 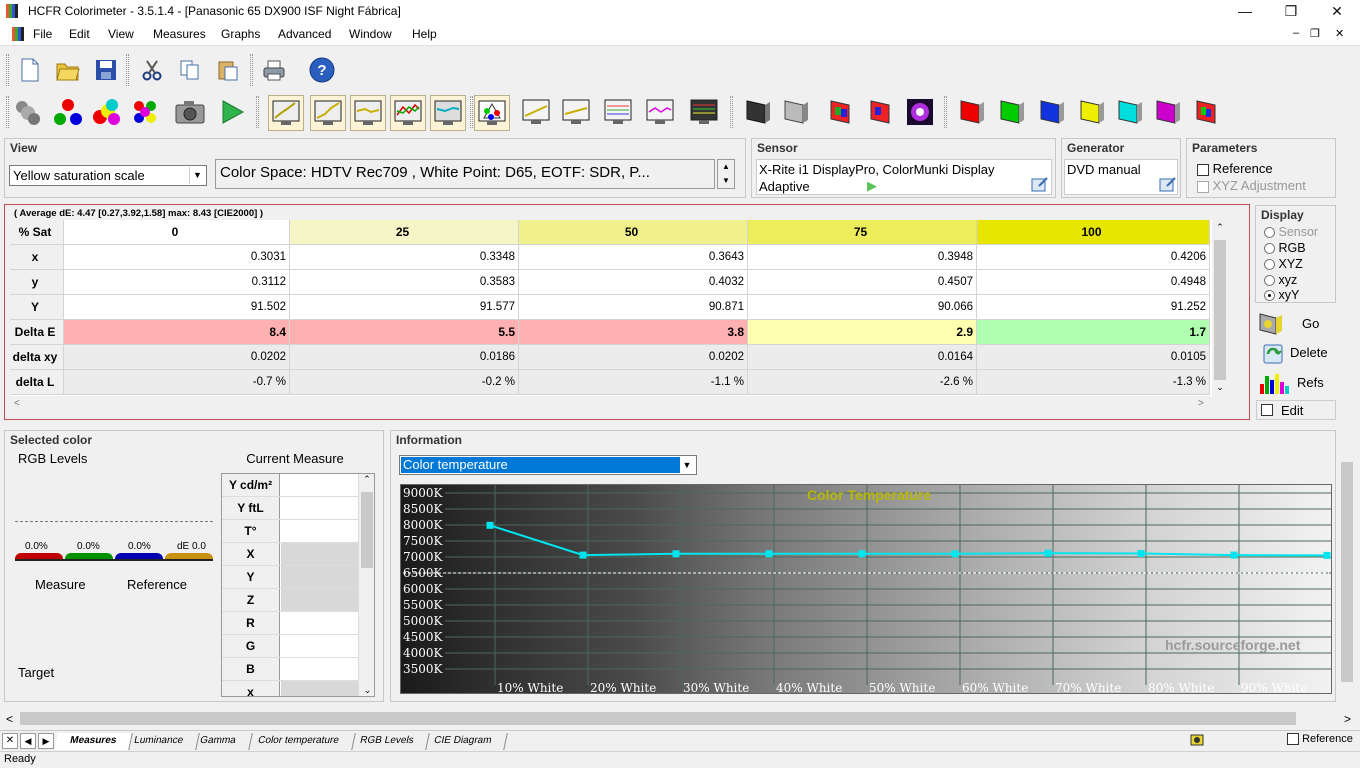 What do you see at coordinates (177, 382) in the screenshot?
I see `table-cell: -0.7 %` at bounding box center [177, 382].